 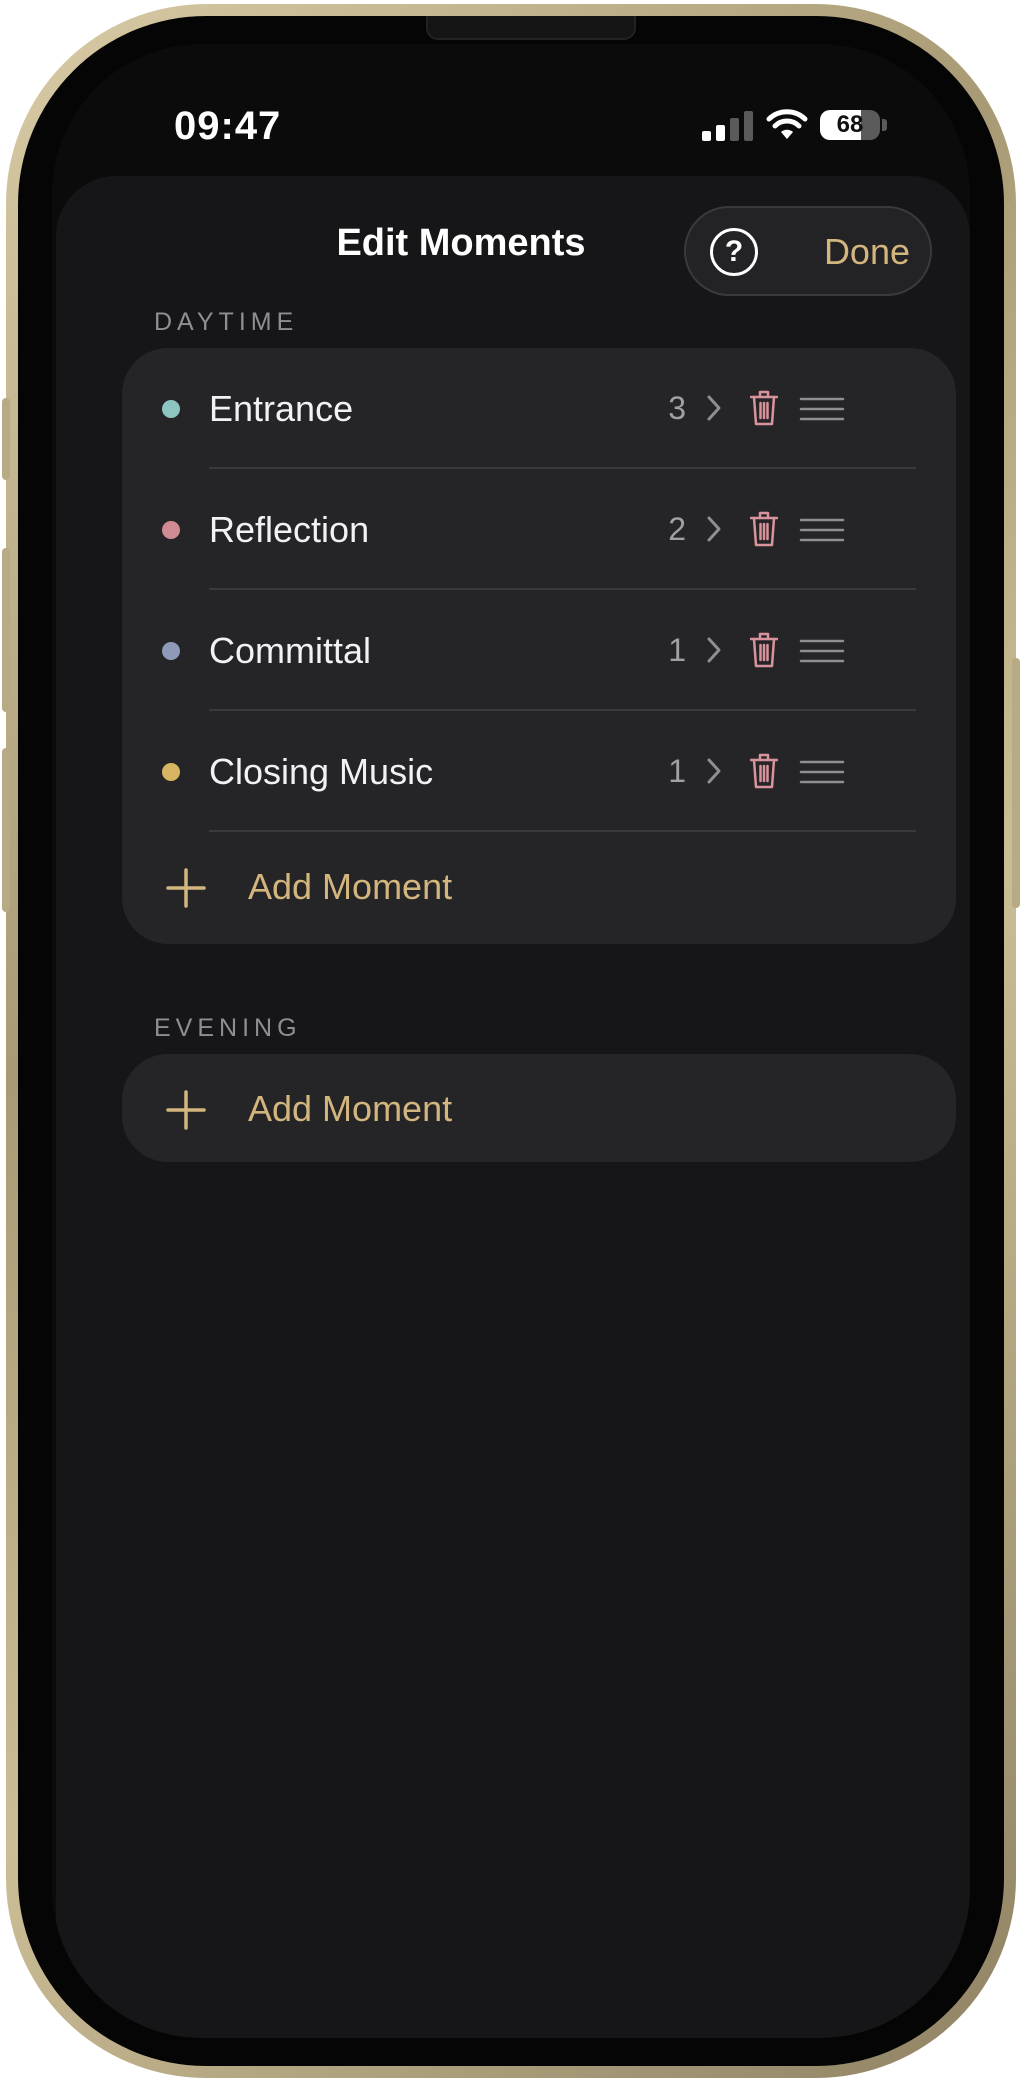 What do you see at coordinates (226, 322) in the screenshot?
I see `section-header-daytime: DAYTIME` at bounding box center [226, 322].